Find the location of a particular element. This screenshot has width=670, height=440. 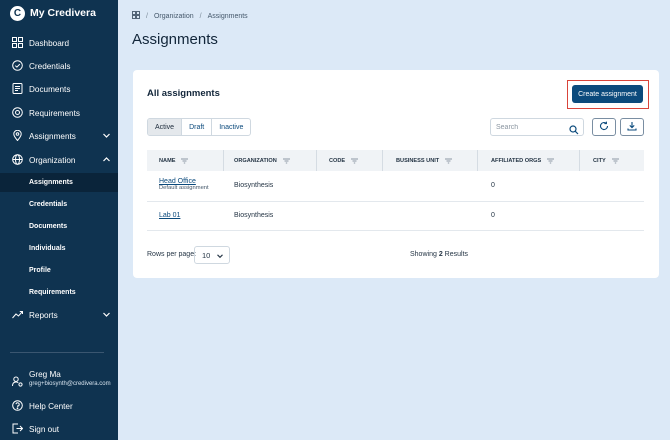

globe-icon is located at coordinates (17, 159).